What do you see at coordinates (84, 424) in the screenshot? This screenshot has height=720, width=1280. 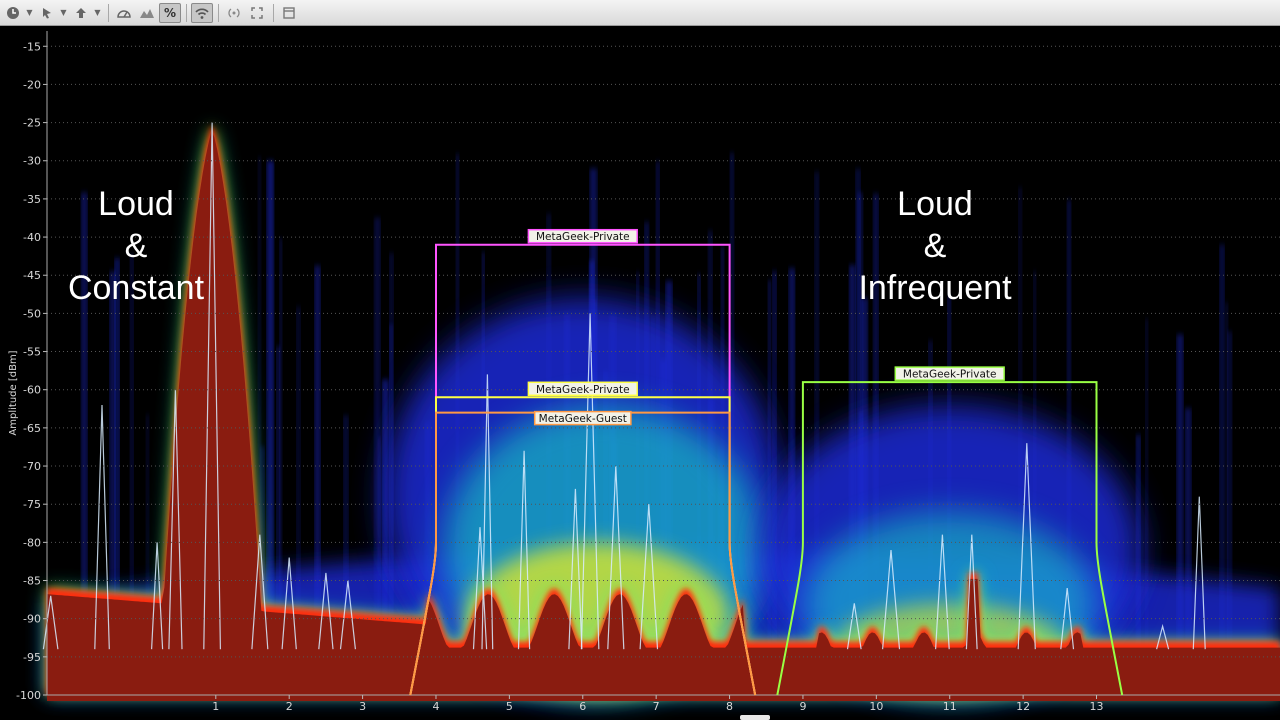 I see `density-streak` at bounding box center [84, 424].